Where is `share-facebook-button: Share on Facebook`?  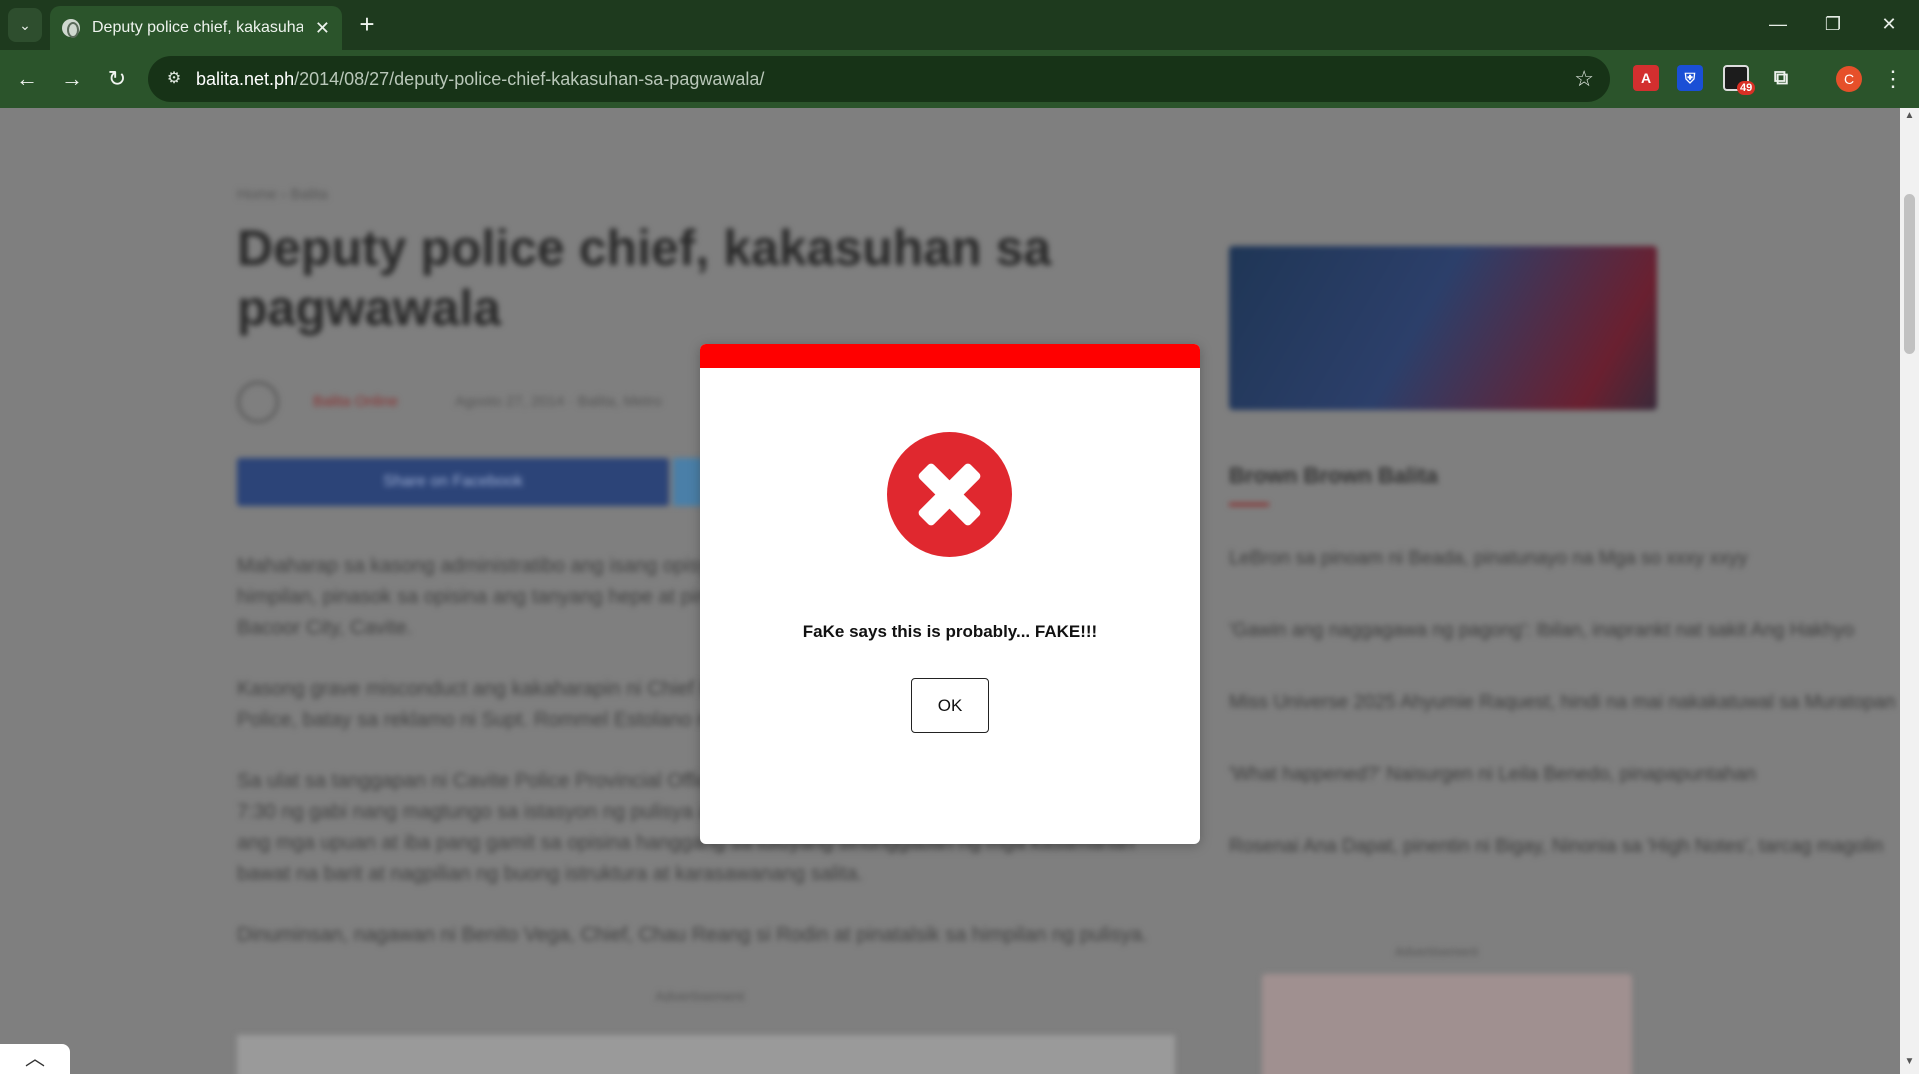 share-facebook-button: Share on Facebook is located at coordinates (453, 482).